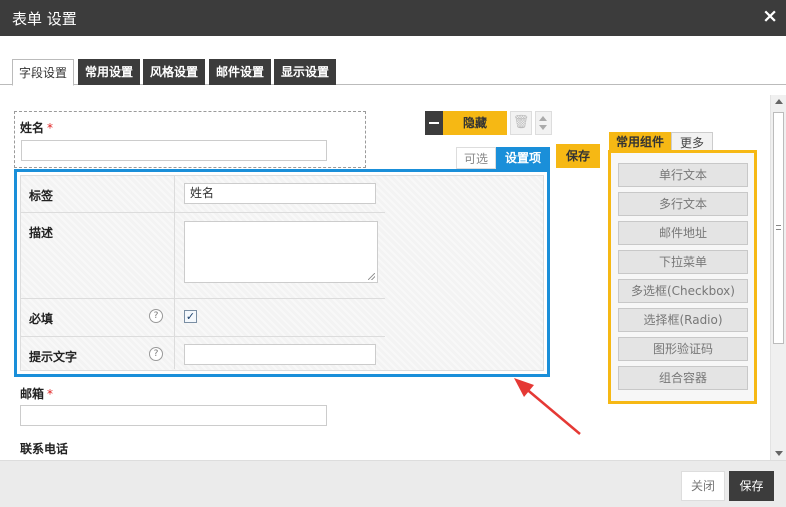 The width and height of the screenshot is (786, 507). I want to click on scrollbar-thumb, so click(778, 228).